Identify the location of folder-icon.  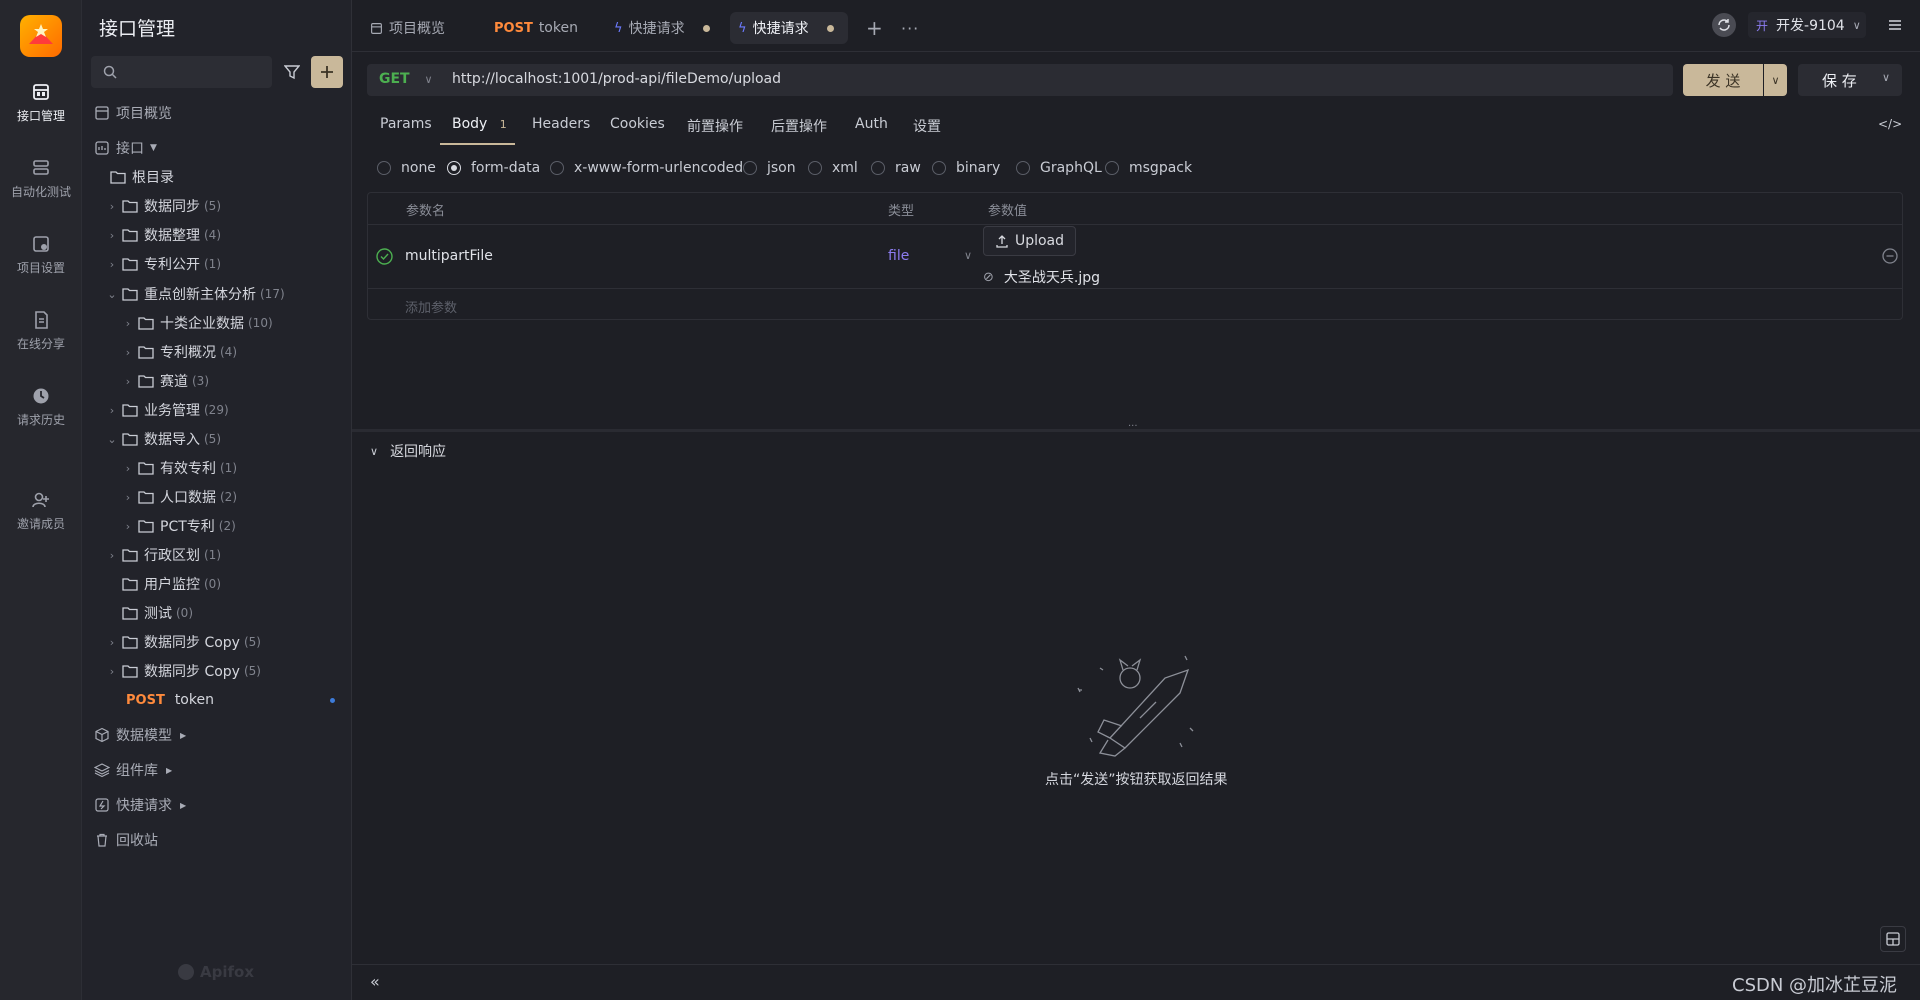
(146, 468).